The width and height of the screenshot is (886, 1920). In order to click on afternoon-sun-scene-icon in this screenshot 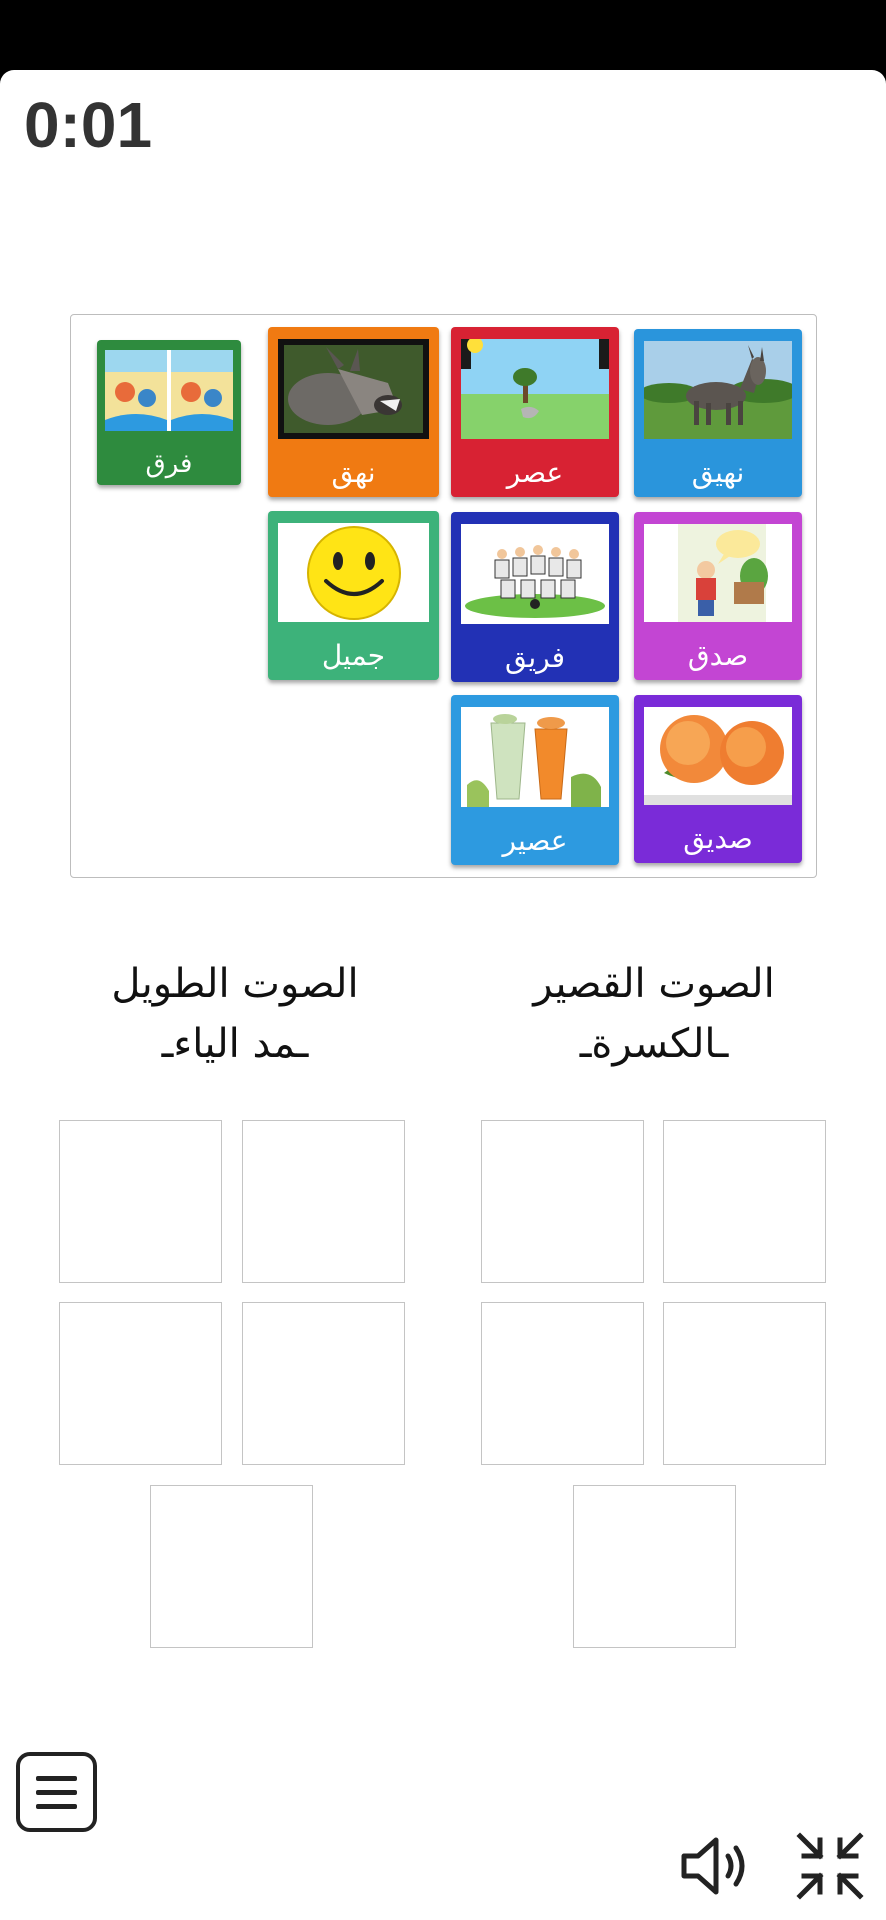, I will do `click(535, 389)`.